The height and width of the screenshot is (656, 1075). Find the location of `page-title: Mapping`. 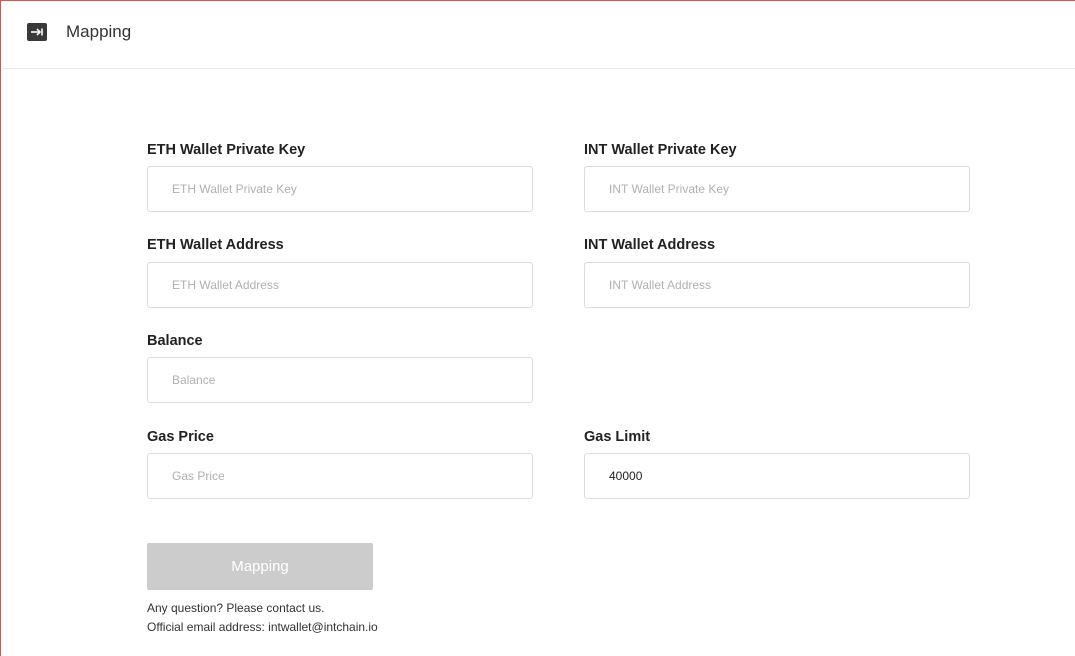

page-title: Mapping is located at coordinates (99, 31).